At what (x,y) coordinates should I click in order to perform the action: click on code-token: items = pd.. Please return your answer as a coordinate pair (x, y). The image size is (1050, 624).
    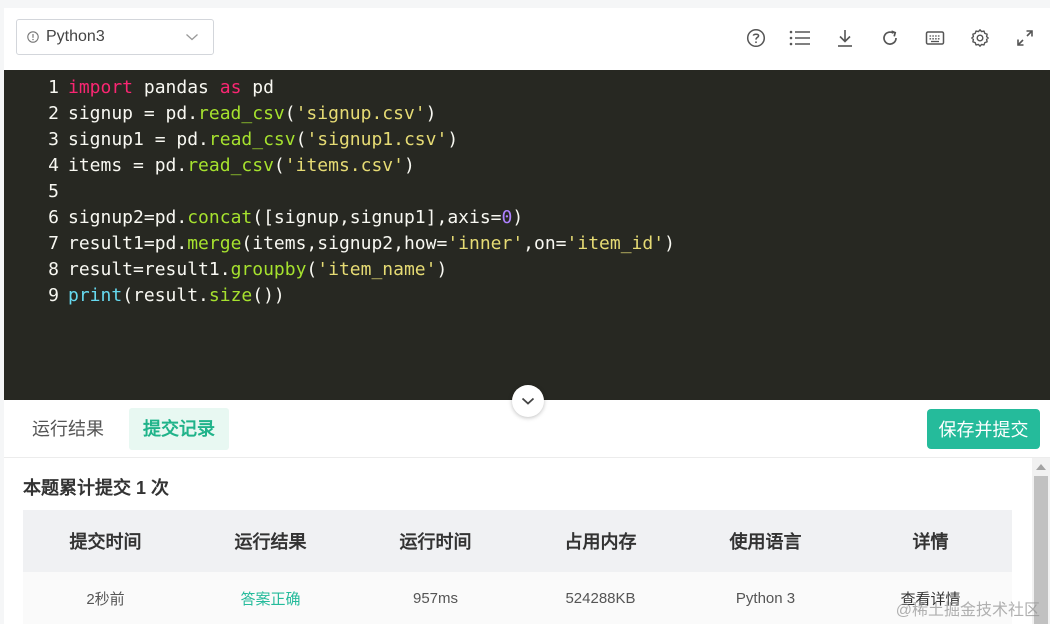
    Looking at the image, I should click on (128, 165).